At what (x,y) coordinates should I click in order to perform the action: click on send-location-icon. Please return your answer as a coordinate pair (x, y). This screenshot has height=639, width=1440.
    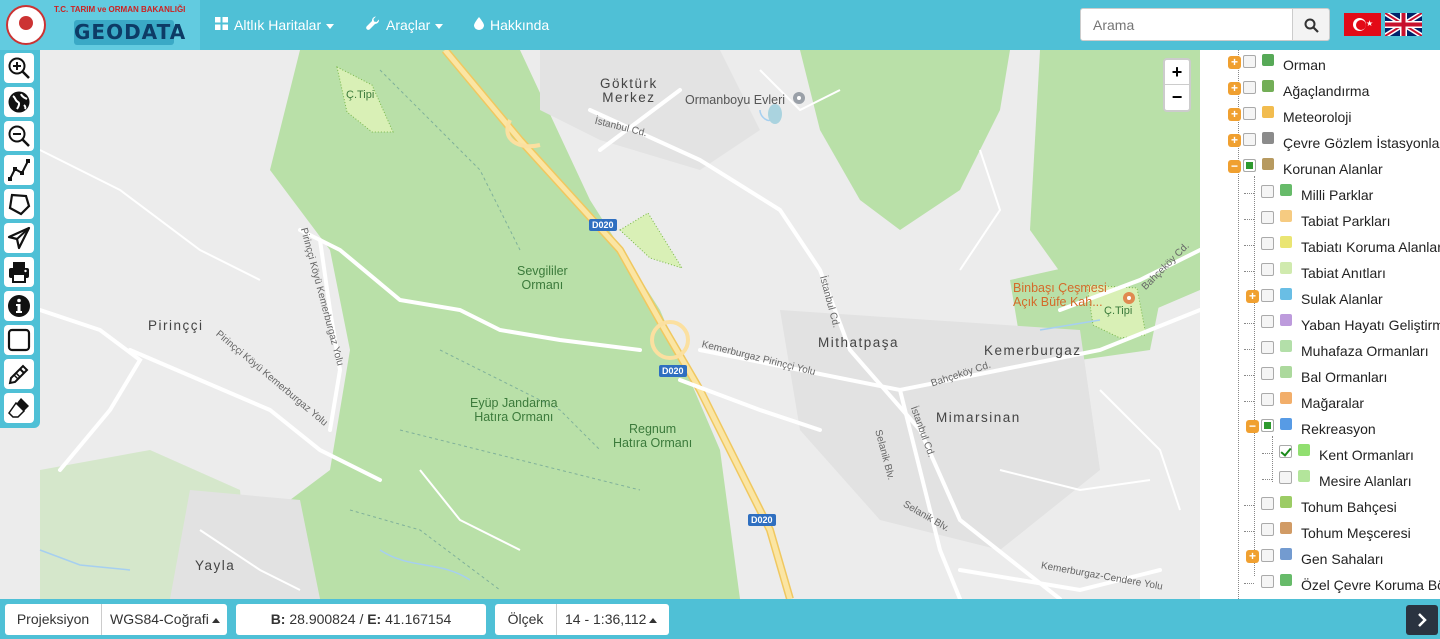
    Looking at the image, I should click on (19, 238).